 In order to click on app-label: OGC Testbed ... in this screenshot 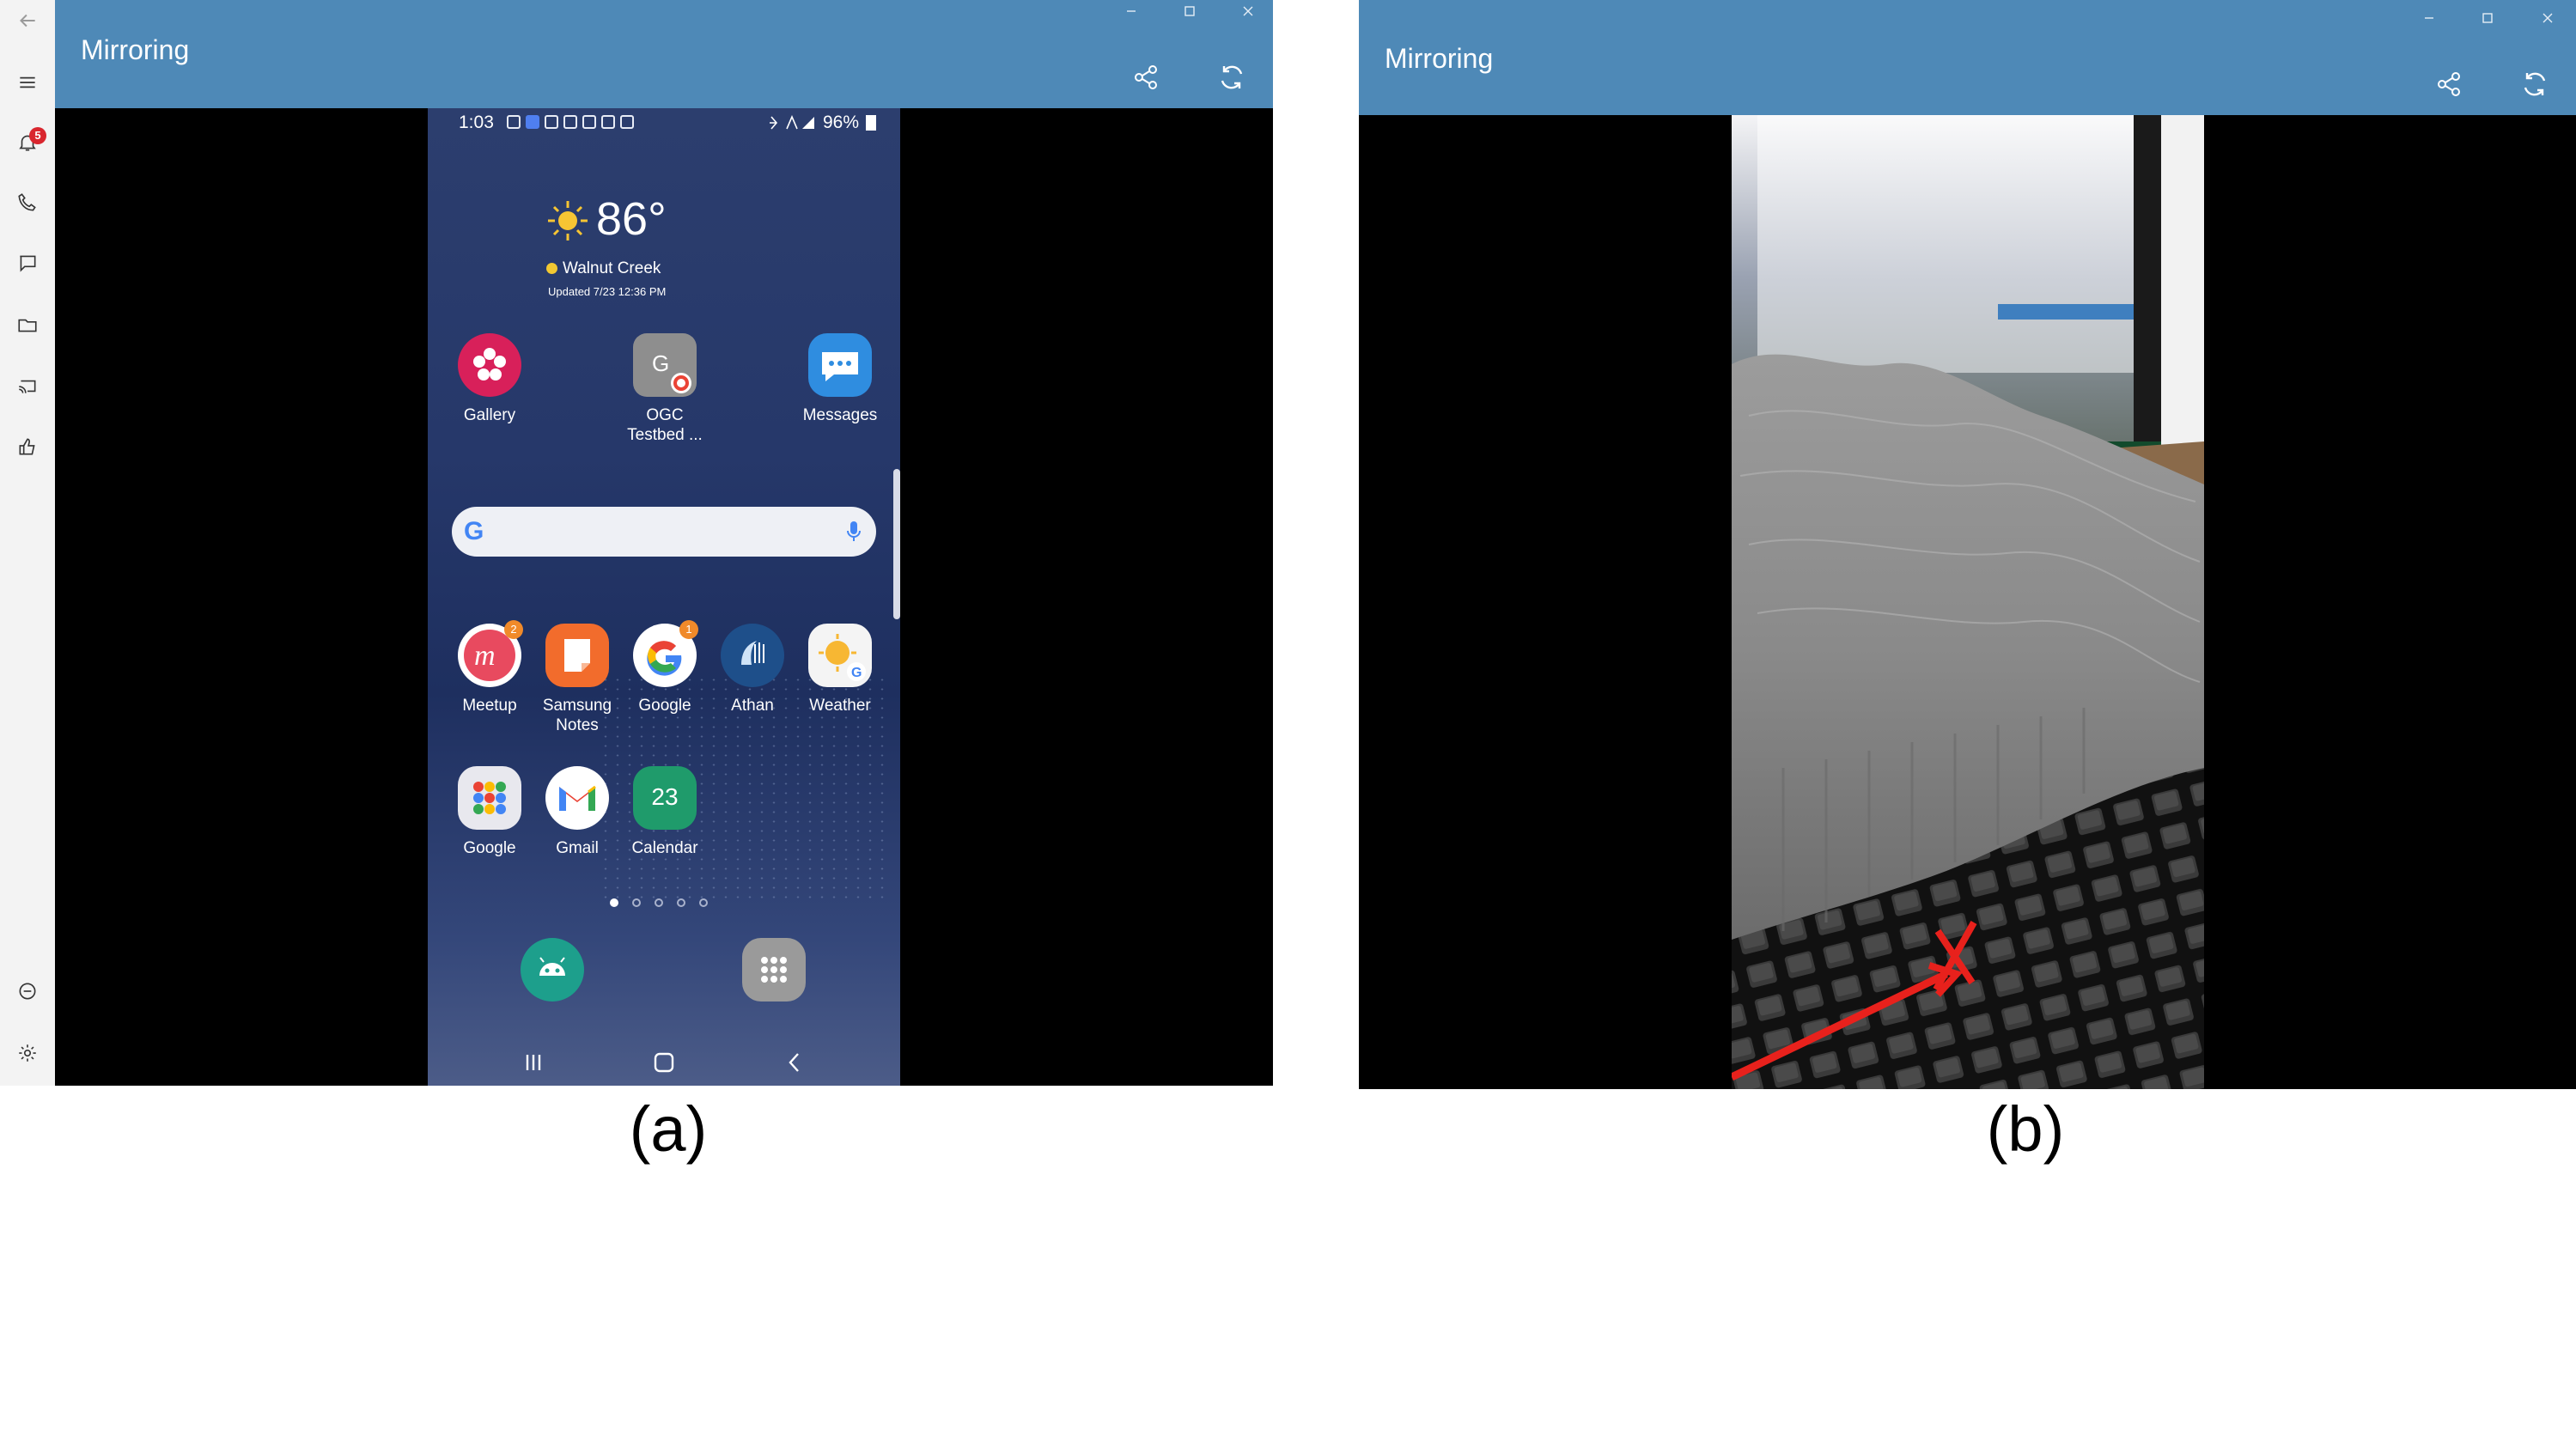, I will do `click(665, 425)`.